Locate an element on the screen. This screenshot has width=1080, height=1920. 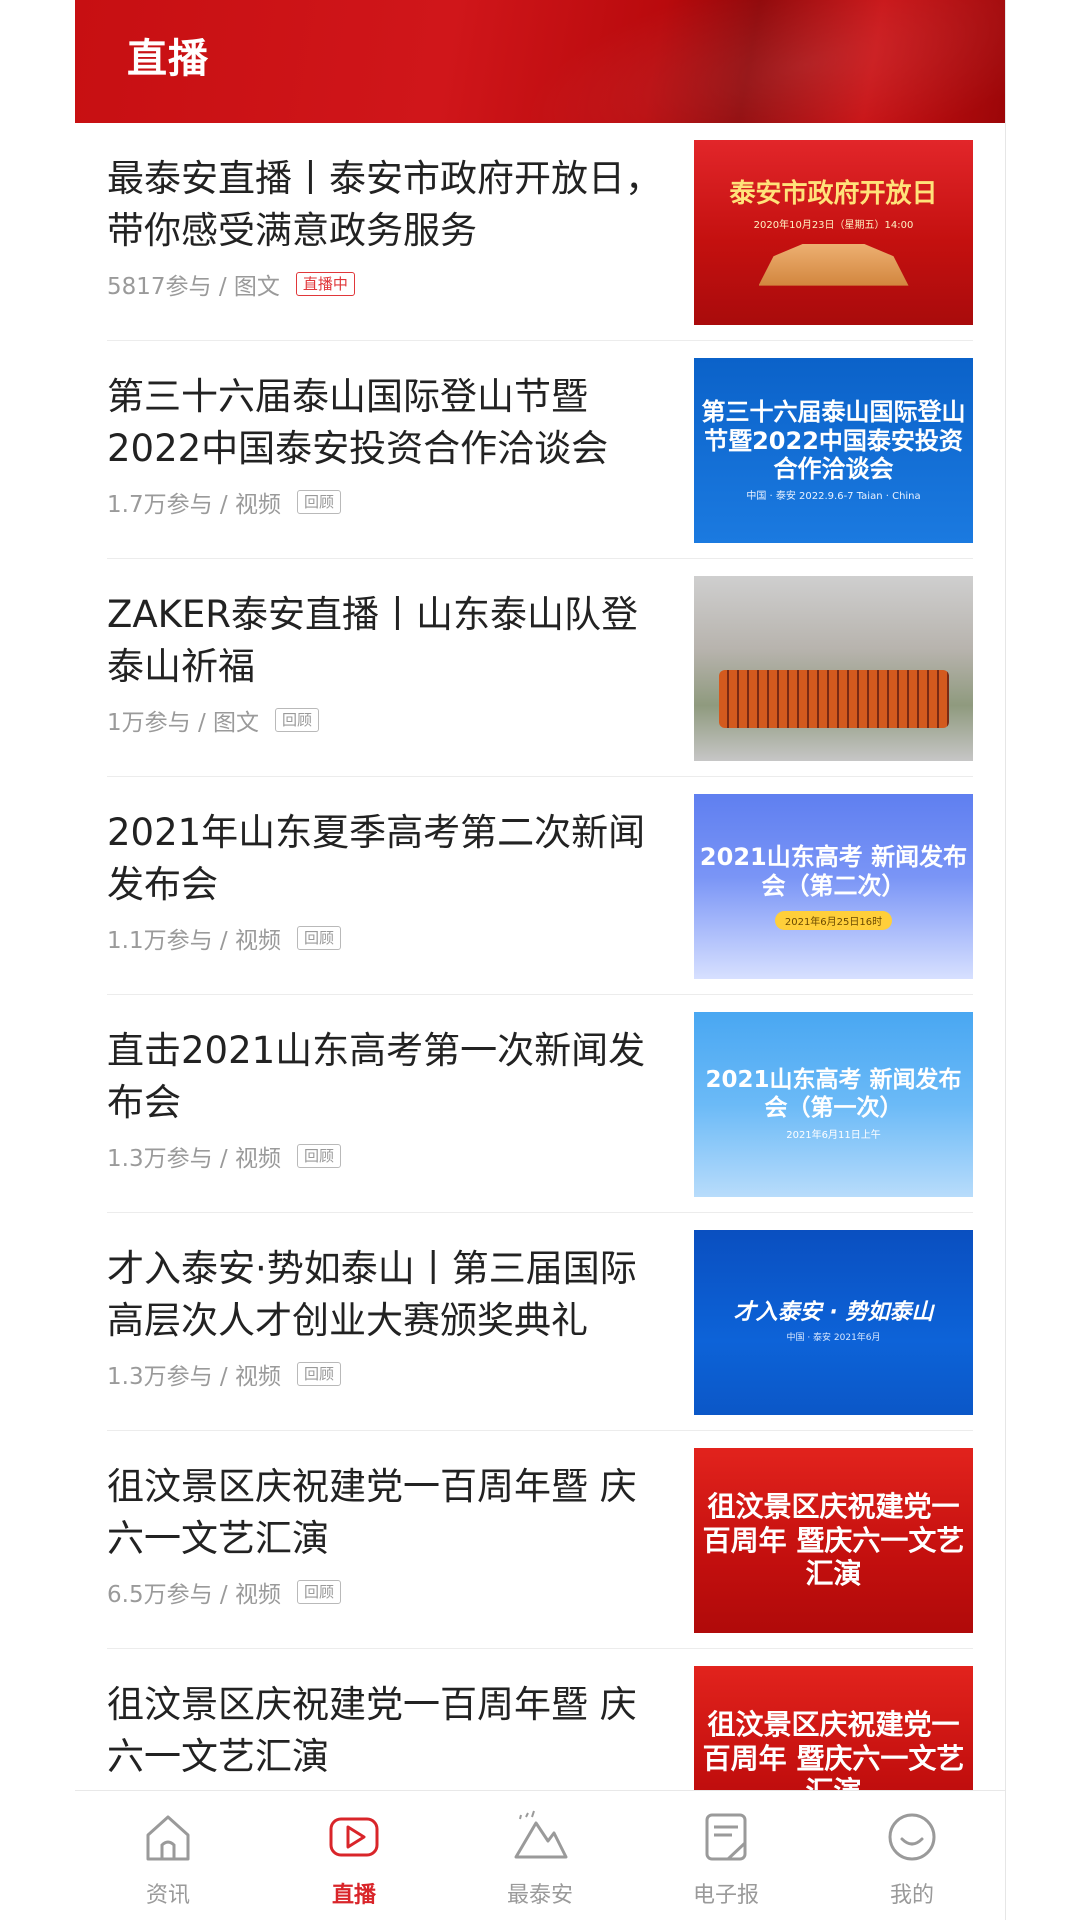
nav-label: 我的 is located at coordinates (911, 1895).